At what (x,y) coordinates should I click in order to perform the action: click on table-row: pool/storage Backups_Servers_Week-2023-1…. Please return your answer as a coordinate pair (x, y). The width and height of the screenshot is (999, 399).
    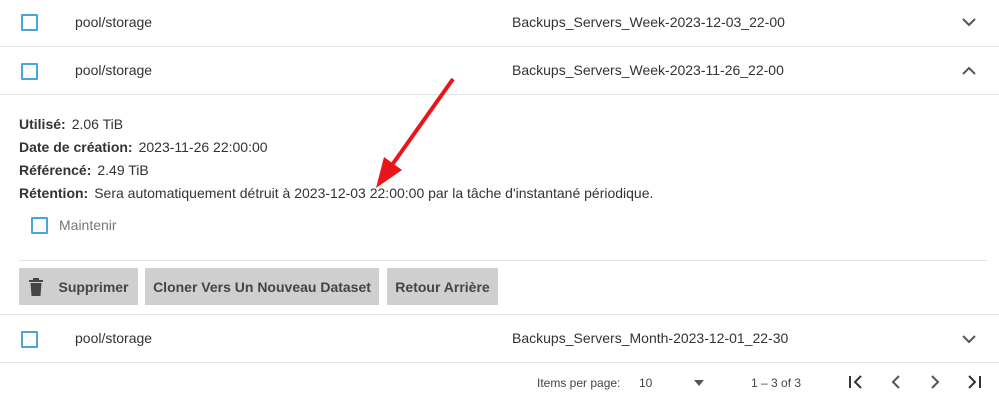
    Looking at the image, I should click on (499, 23).